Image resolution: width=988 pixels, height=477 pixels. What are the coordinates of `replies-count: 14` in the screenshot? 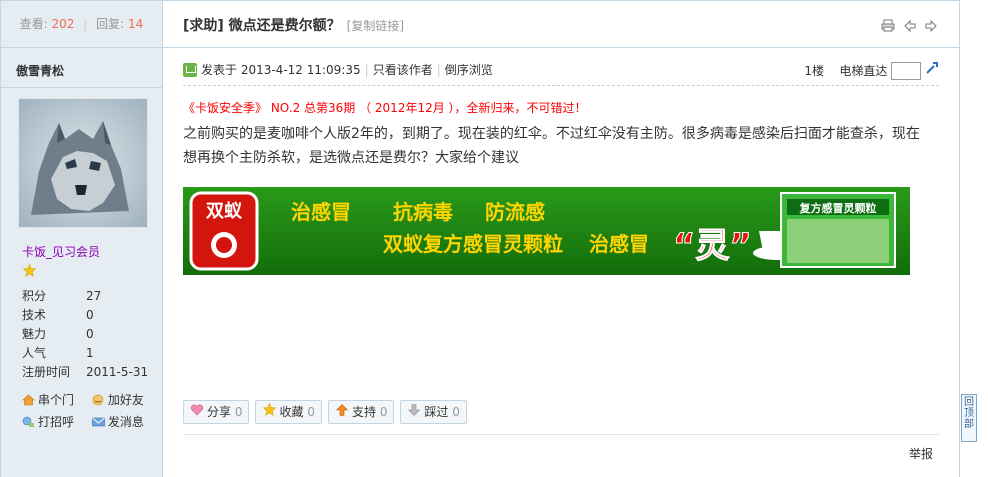 It's located at (136, 24).